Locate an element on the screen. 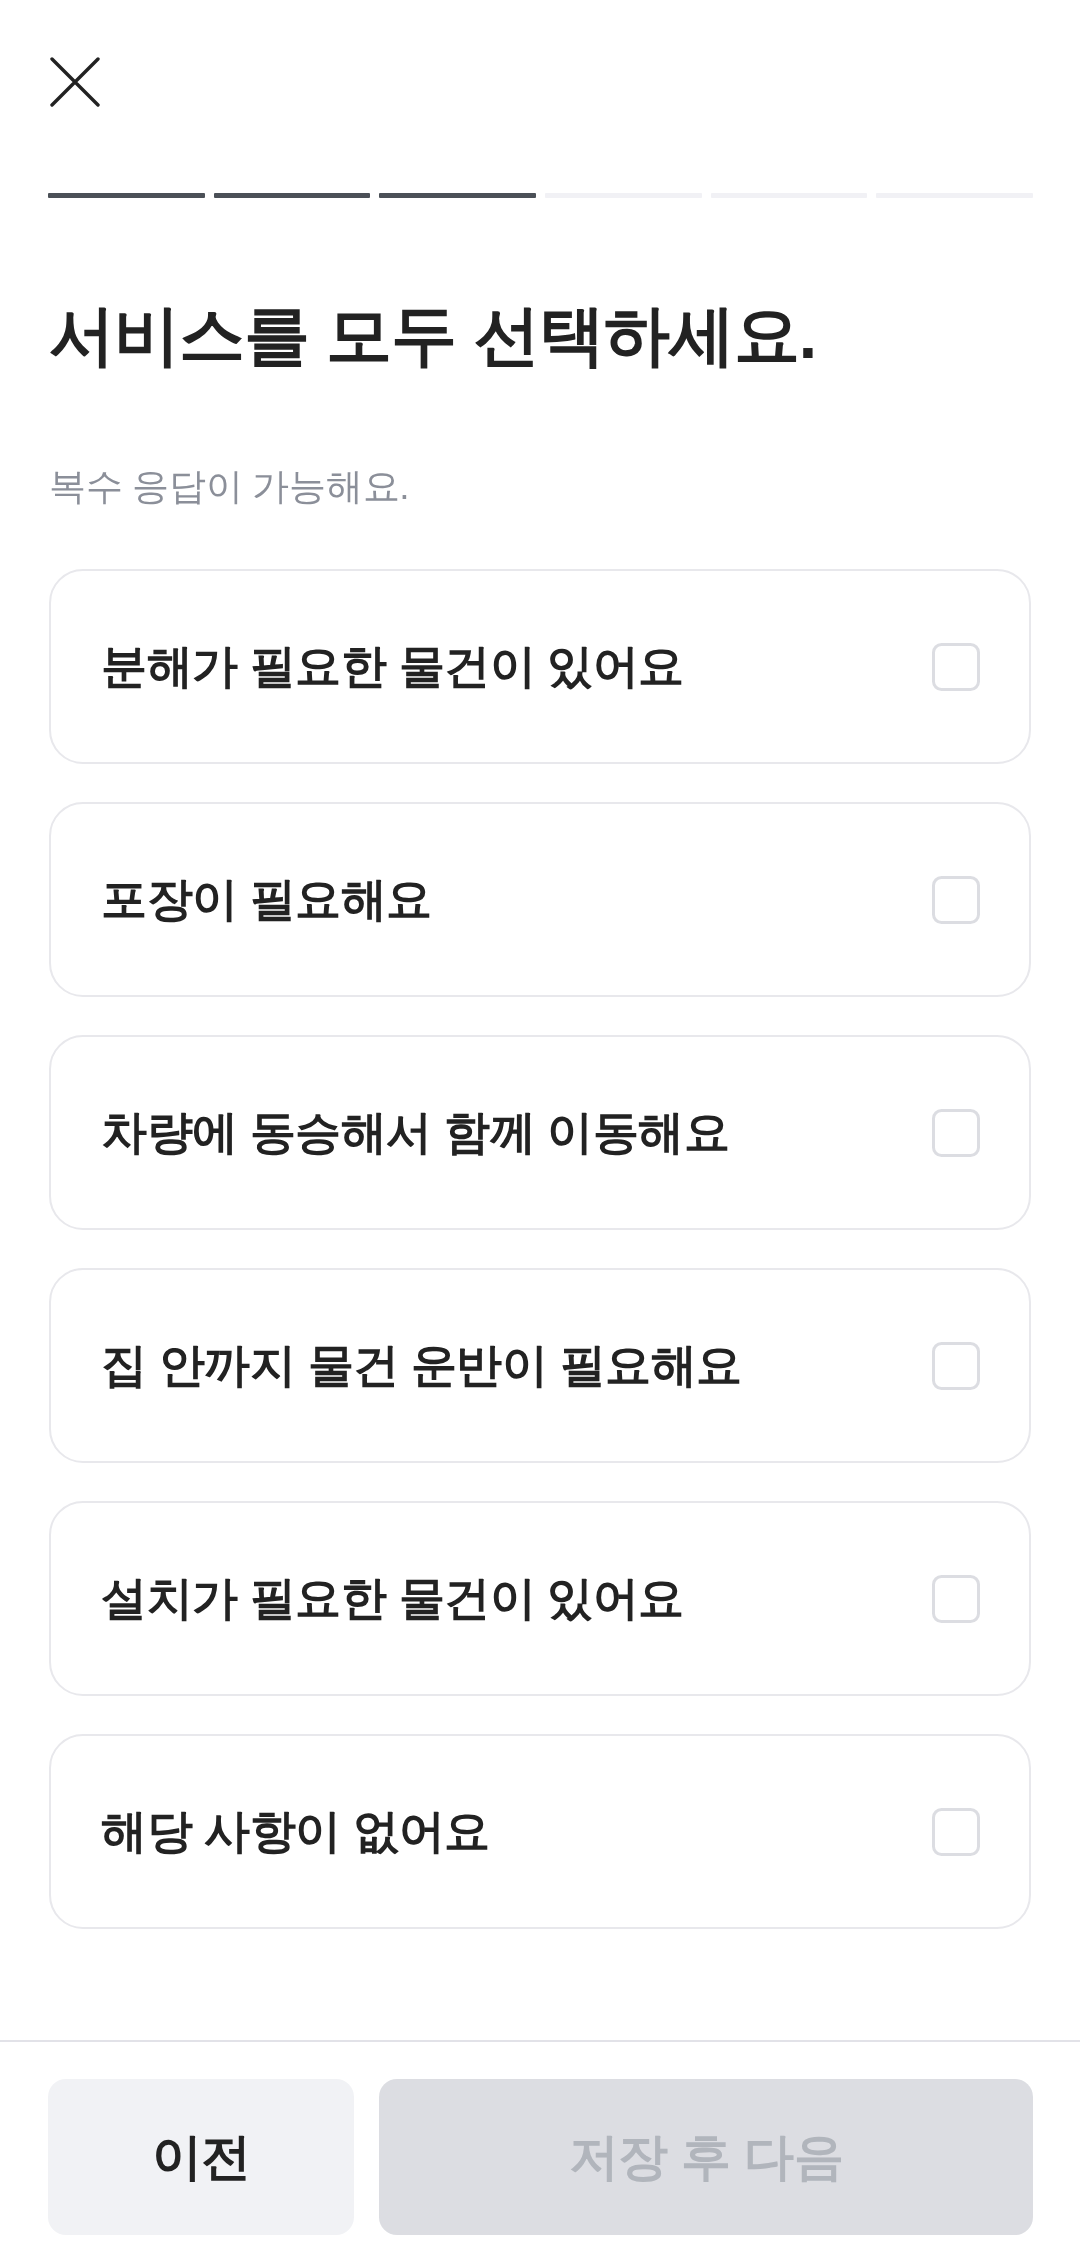 Image resolution: width=1080 pixels, height=2259 pixels. option-card: 분해가 필요한 물건이 있어요 is located at coordinates (540, 666).